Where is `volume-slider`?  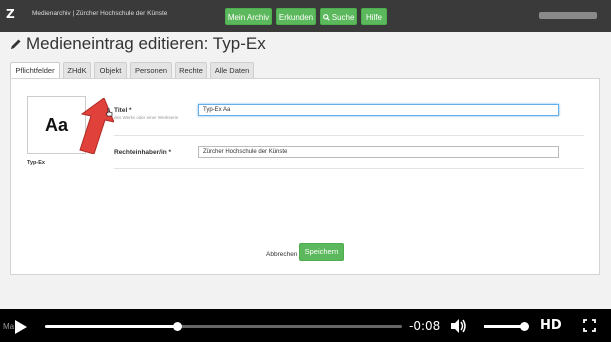 volume-slider is located at coordinates (506, 326).